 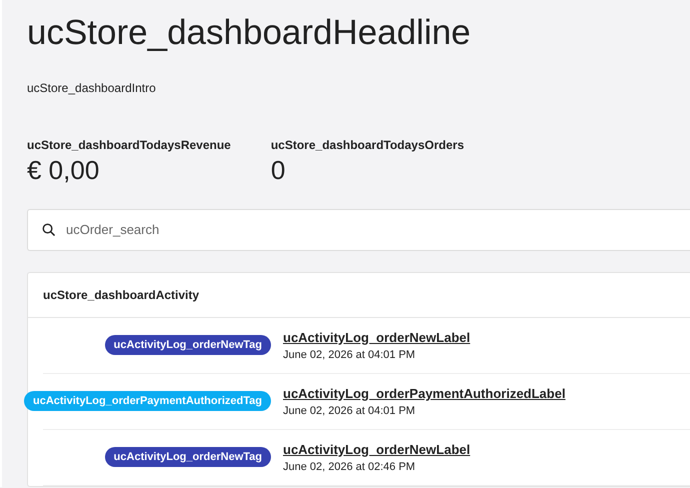 I want to click on stat-value: € 0,00, so click(x=63, y=170).